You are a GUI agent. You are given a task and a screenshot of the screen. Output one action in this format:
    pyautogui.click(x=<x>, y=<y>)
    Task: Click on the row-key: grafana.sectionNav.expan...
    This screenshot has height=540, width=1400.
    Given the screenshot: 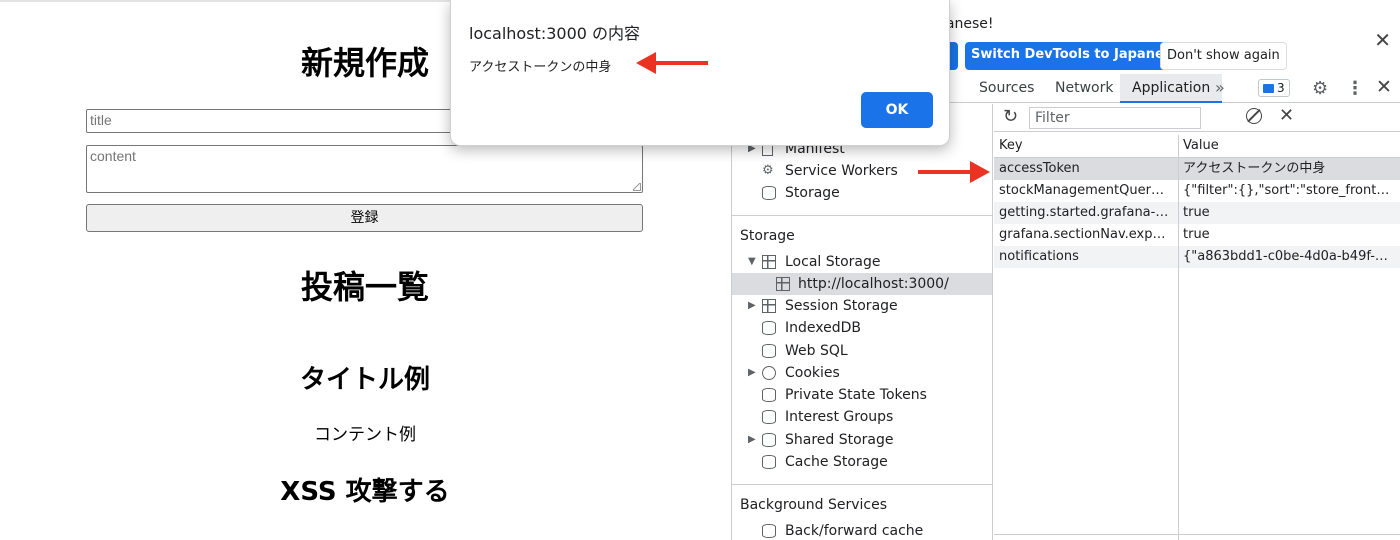 What is the action you would take?
    pyautogui.click(x=1085, y=234)
    